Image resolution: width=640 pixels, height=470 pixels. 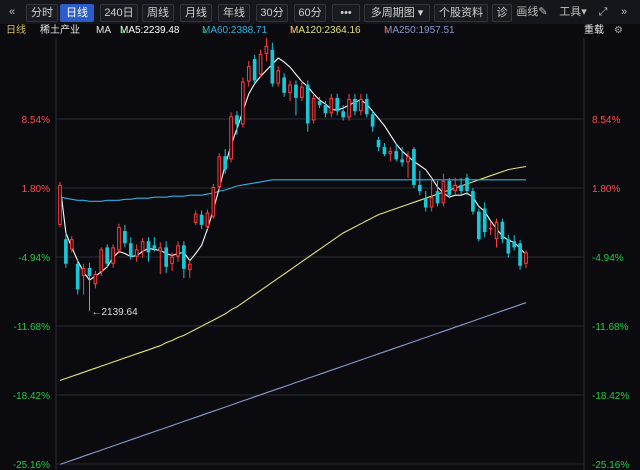 I want to click on tab-240ri: 240日, so click(x=119, y=13).